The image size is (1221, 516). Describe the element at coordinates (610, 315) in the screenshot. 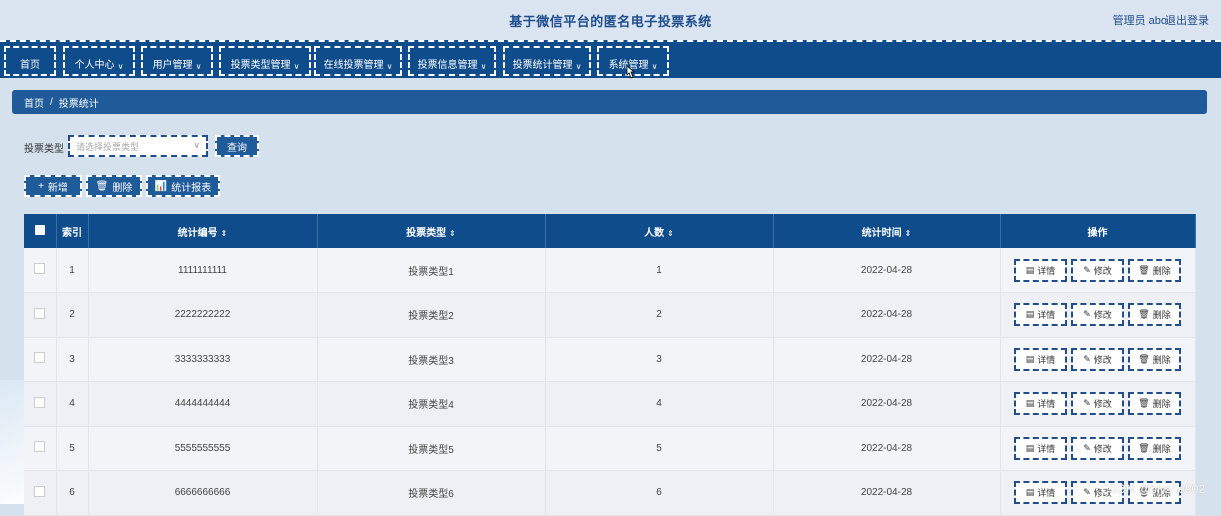

I see `table-row: 2 2222222222 投票类型2 2 2022-04-28 ▤ 详情 ✎ 修改 🗑 删除` at that location.